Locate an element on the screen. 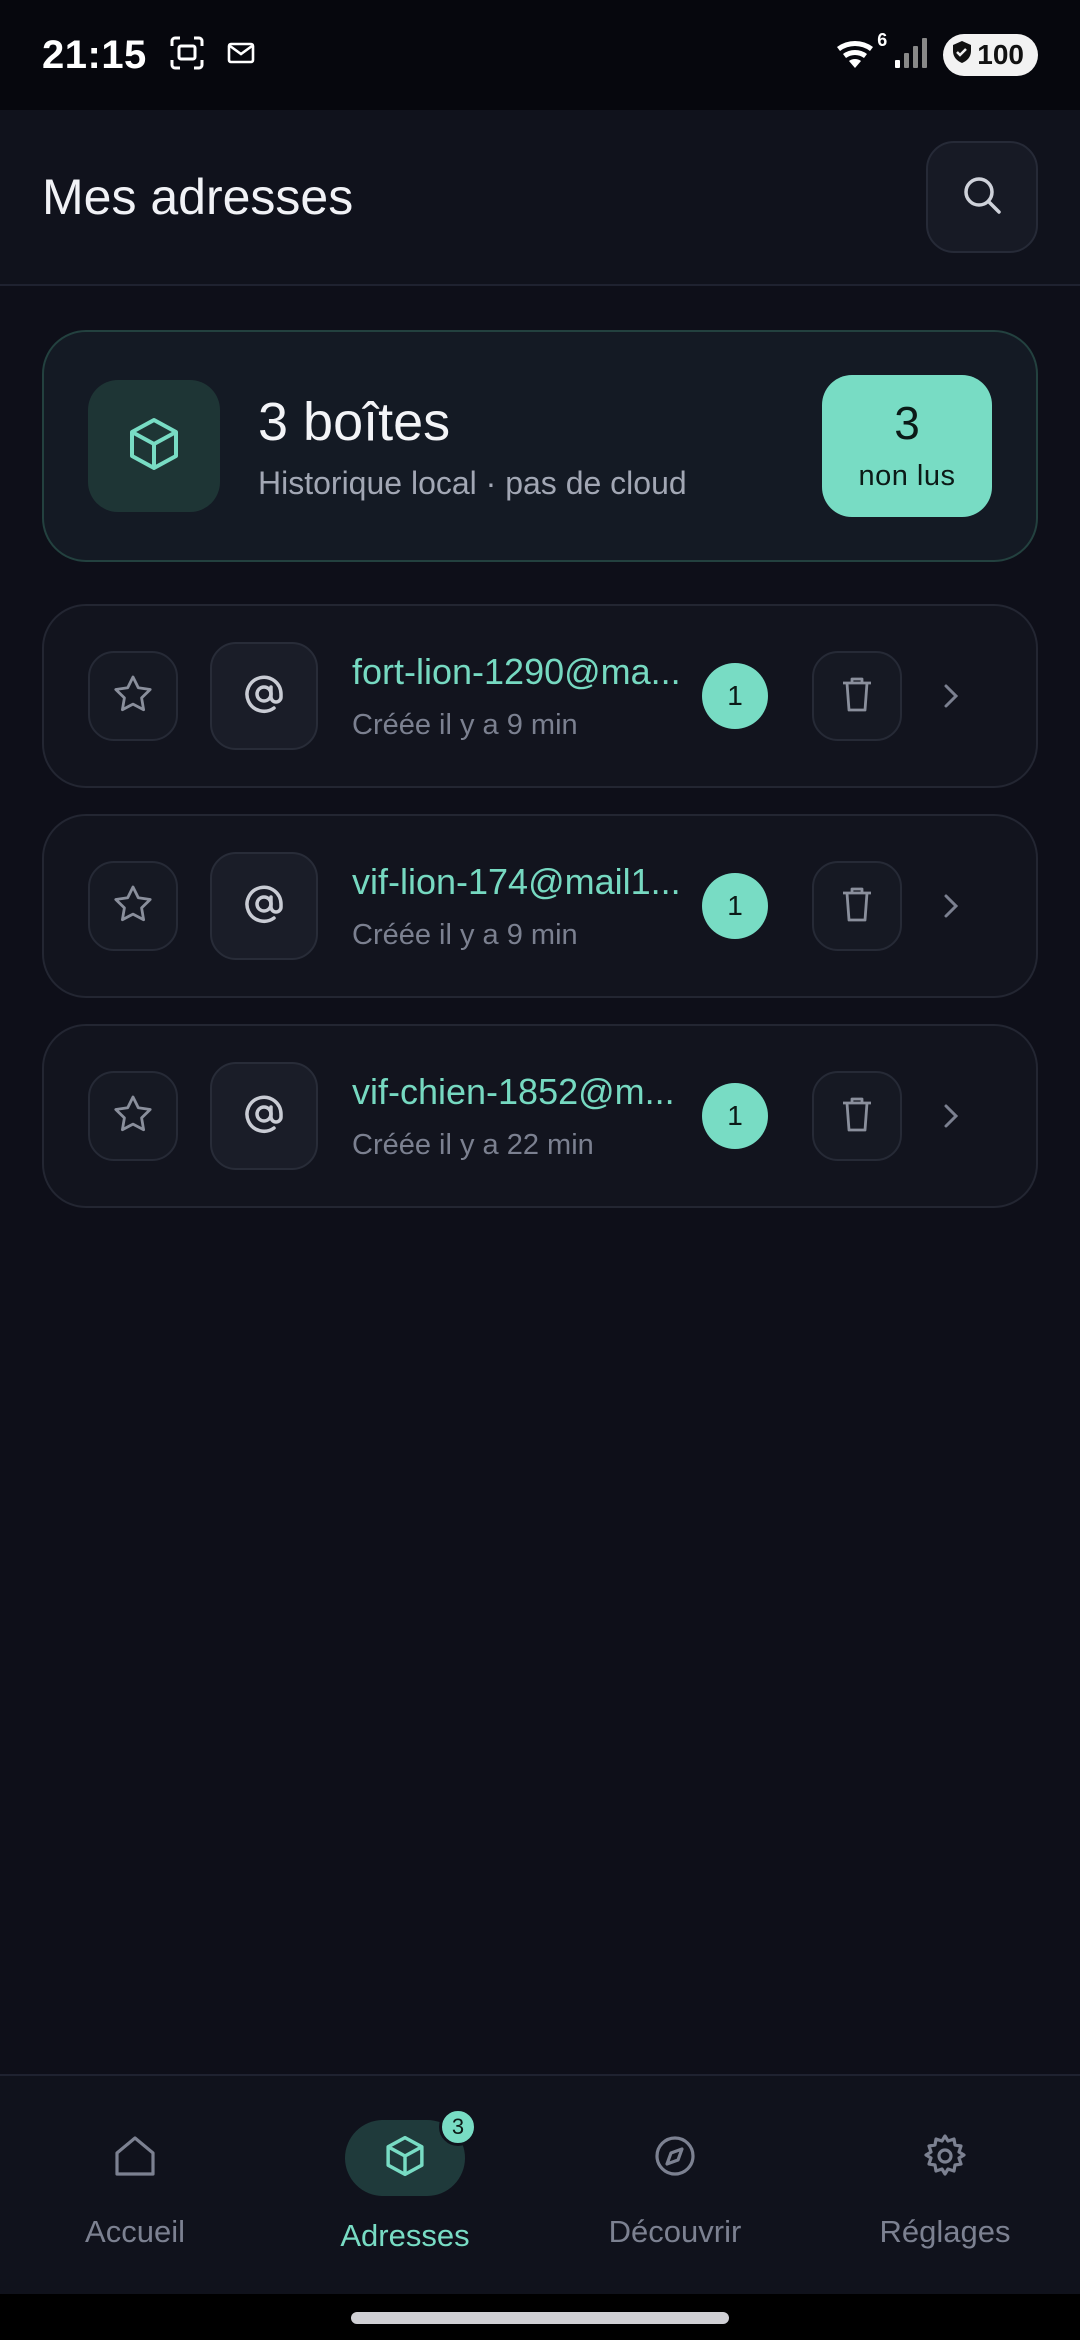 This screenshot has width=1080, height=2340. nav-item-adresses: 3 Adresses is located at coordinates (405, 2181).